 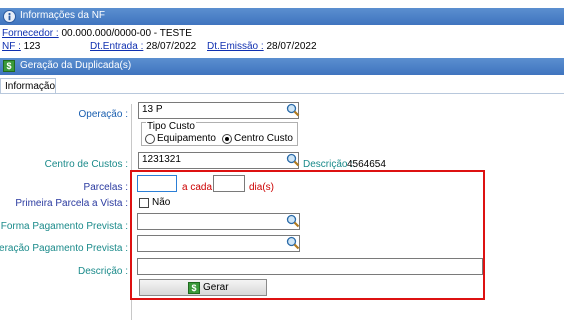 I want to click on dt-entrada-line: Dt.Entrada : 28/07/2022, so click(x=143, y=46).